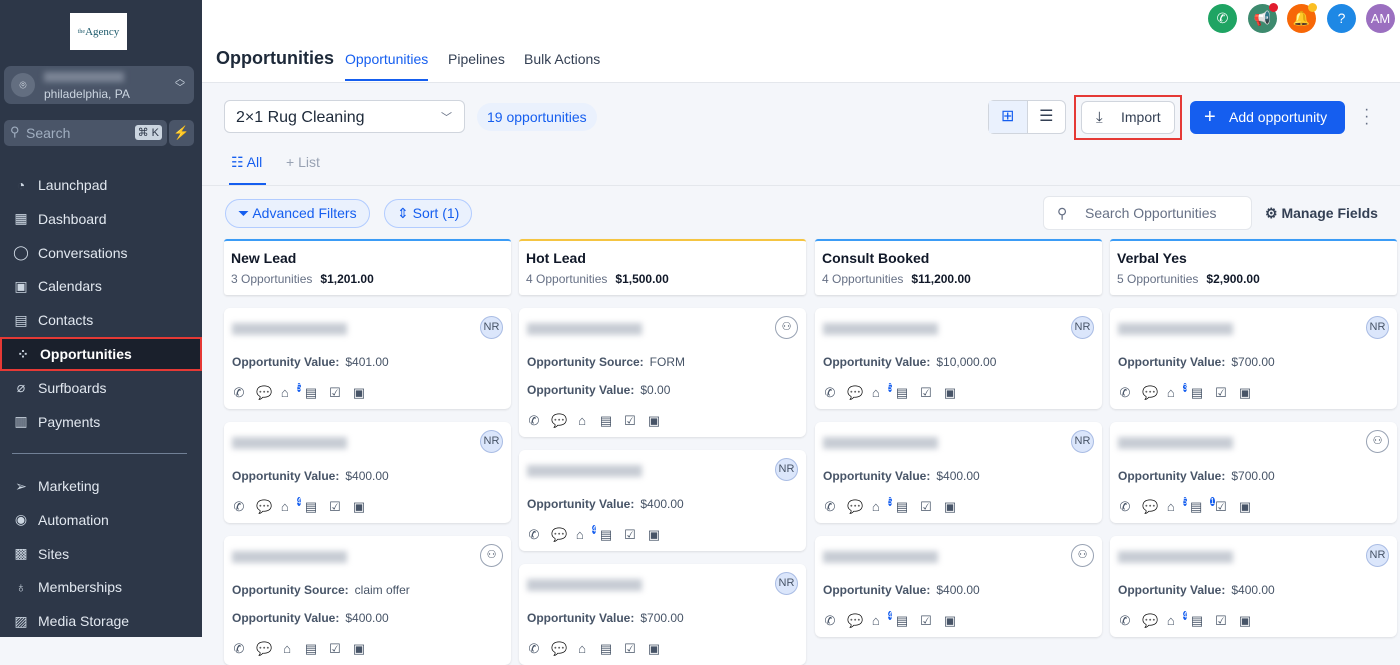 The width and height of the screenshot is (1400, 665). Describe the element at coordinates (101, 388) in the screenshot. I see `sidebar-item-surfboards: ⌀ Surfboards` at that location.